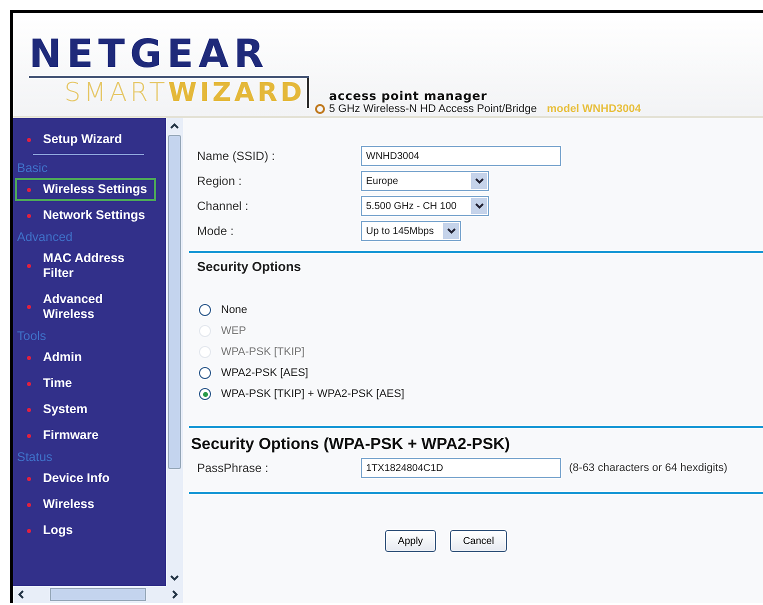  What do you see at coordinates (33, 168) in the screenshot?
I see `sidebar-heading: Basic` at bounding box center [33, 168].